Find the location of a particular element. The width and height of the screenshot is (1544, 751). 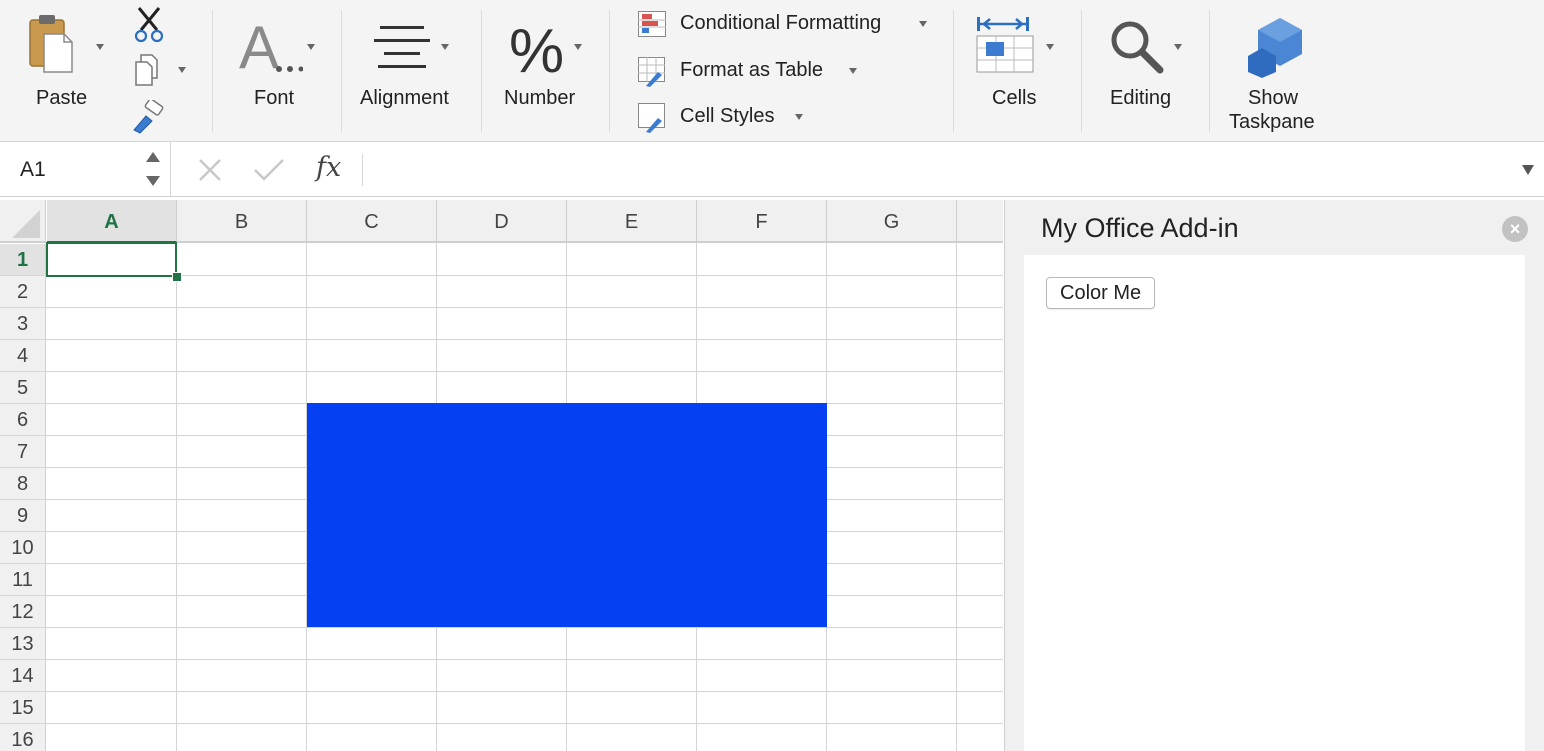

show-taskpane-button: Show Taskpane is located at coordinates (1277, 73).